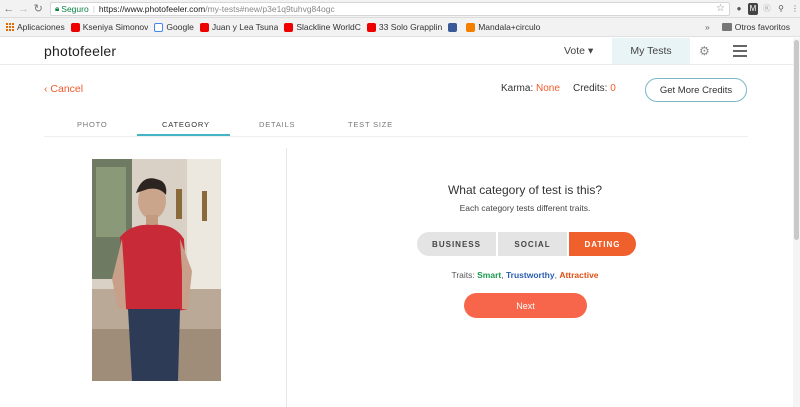 This screenshot has height=407, width=800. What do you see at coordinates (525, 190) in the screenshot?
I see `category-question: What category of test is this?` at bounding box center [525, 190].